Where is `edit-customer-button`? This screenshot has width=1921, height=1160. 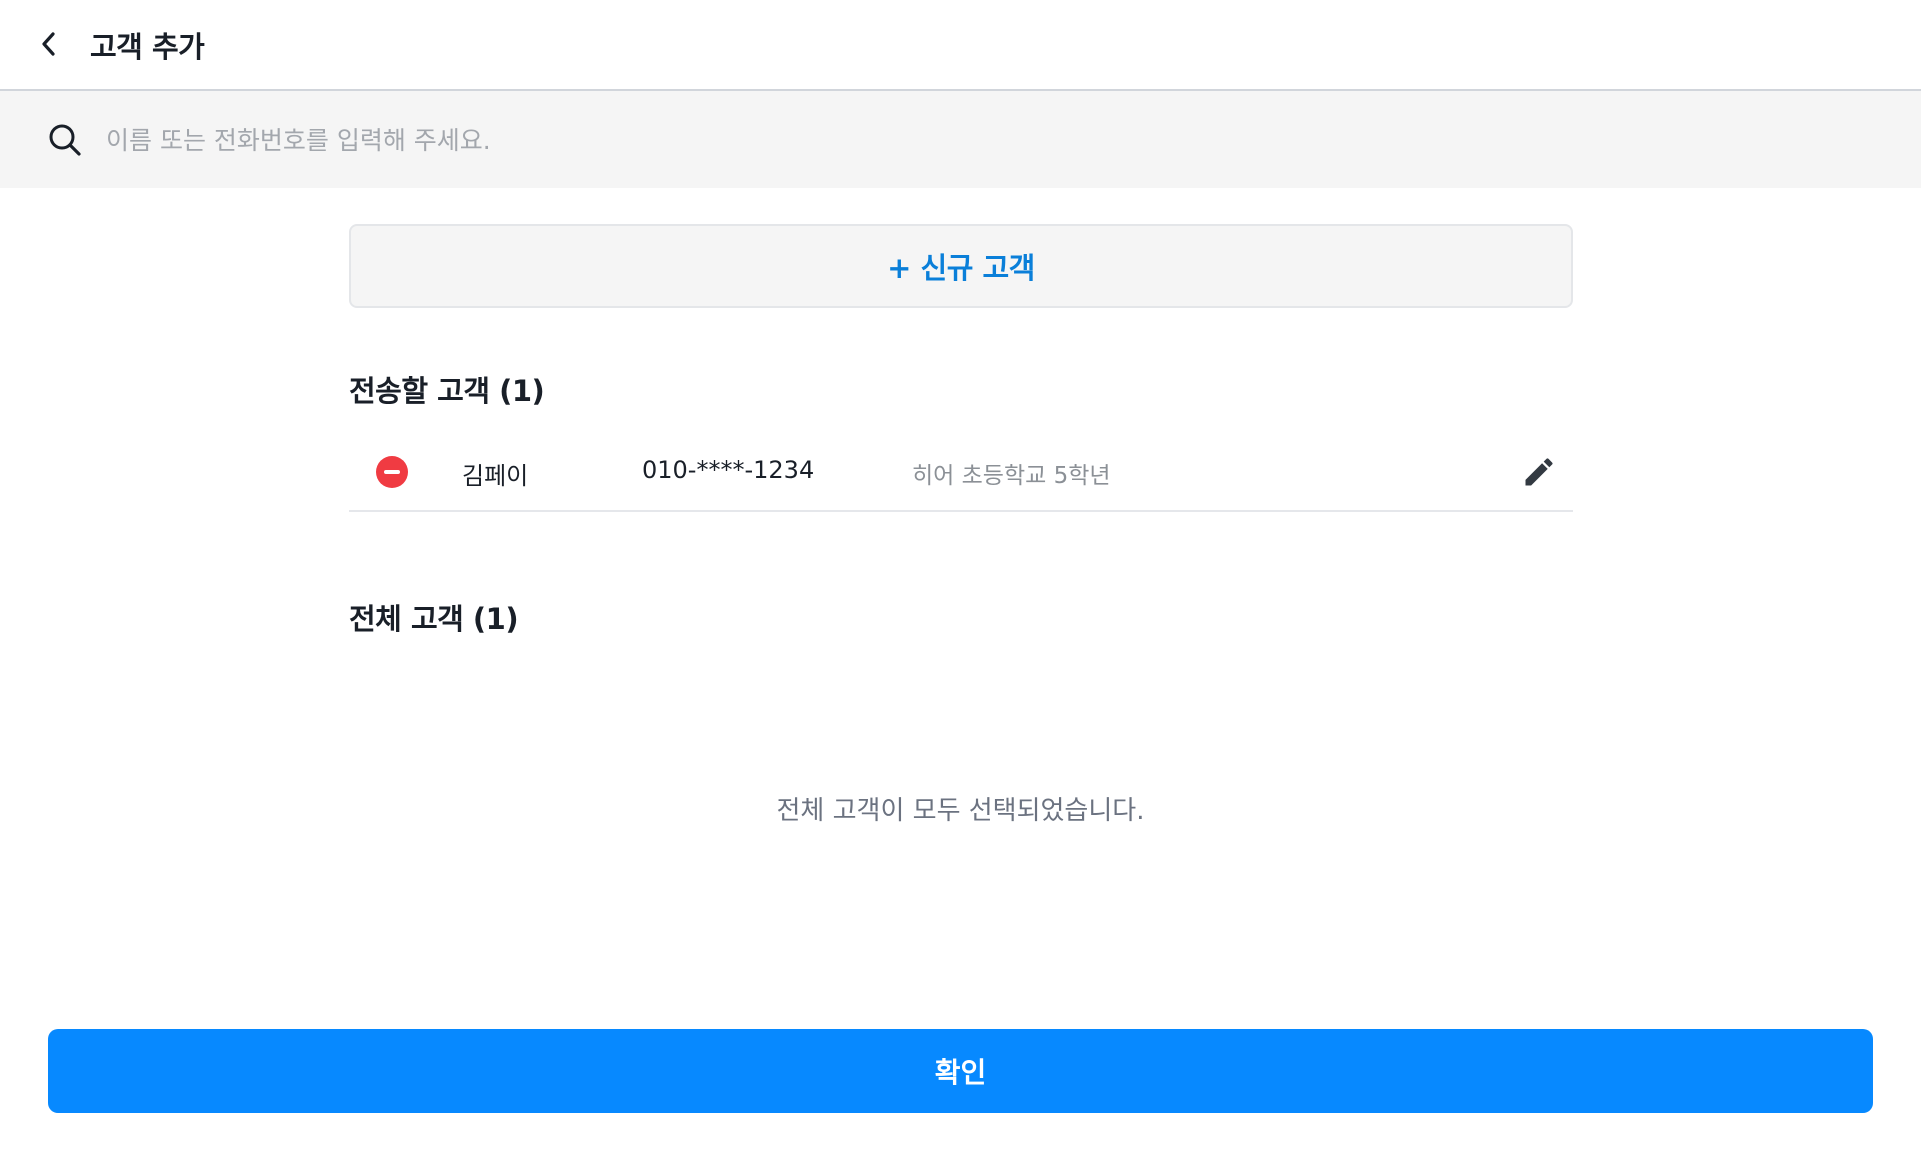 edit-customer-button is located at coordinates (1539, 472).